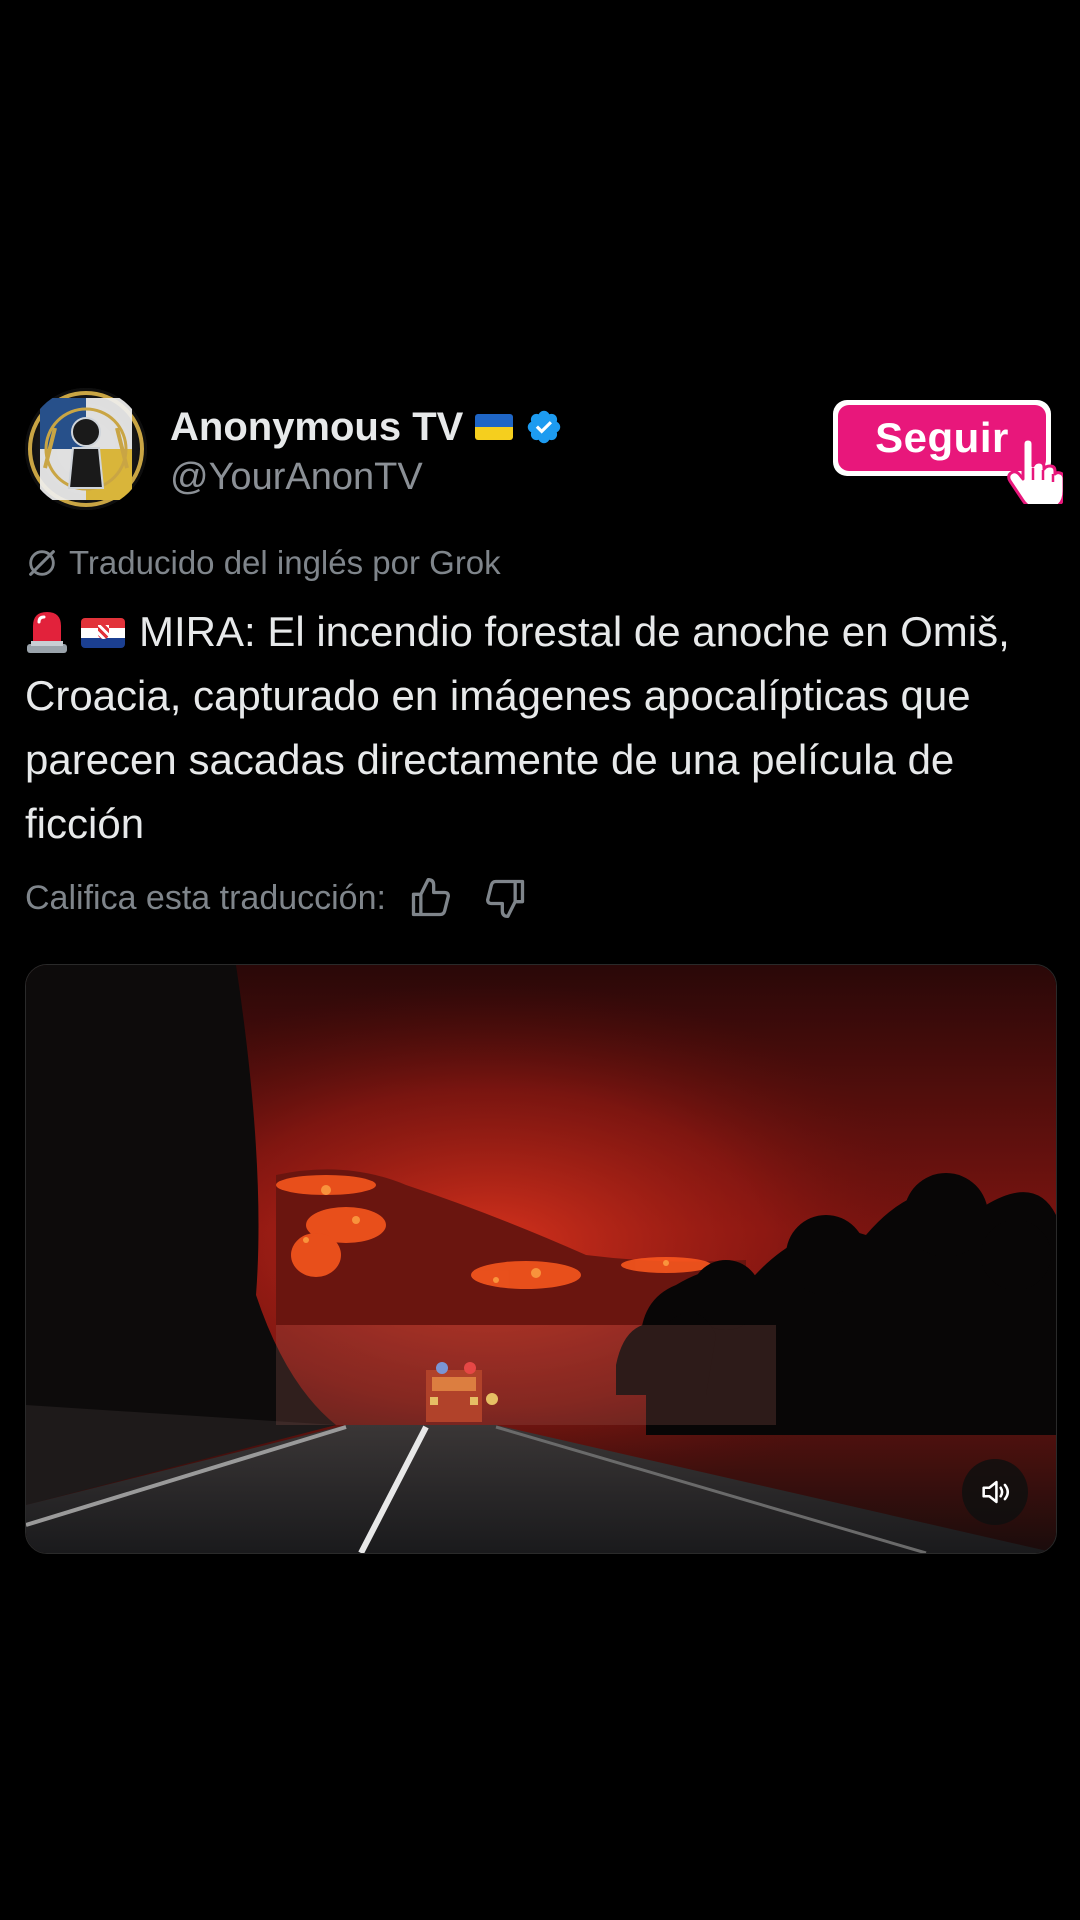  I want to click on thumbs-up-icon, so click(430, 898).